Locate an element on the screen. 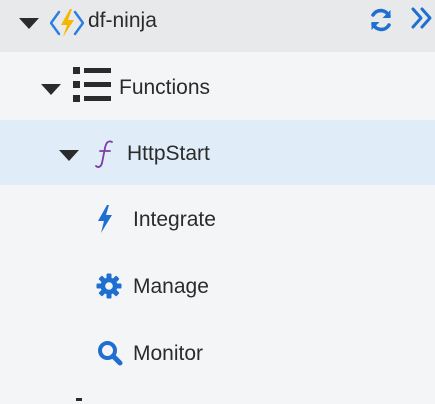 The image size is (435, 404). refresh-icon is located at coordinates (381, 22).